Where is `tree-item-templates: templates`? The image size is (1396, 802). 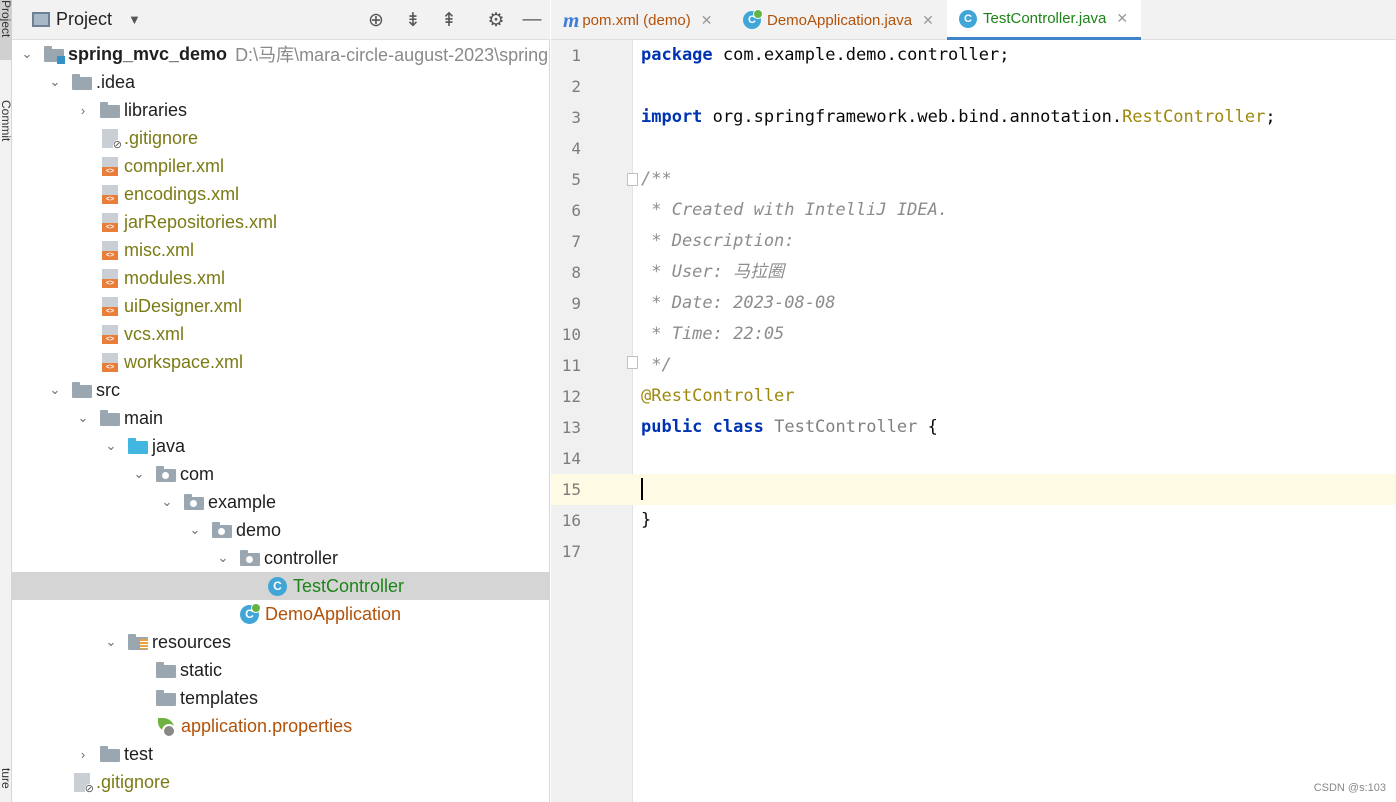
tree-item-templates: templates is located at coordinates (281, 698).